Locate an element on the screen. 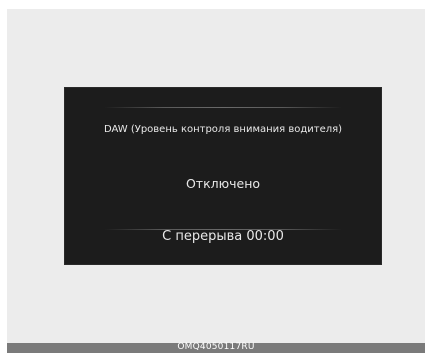  since-break-timer: С перерыва 00:00 is located at coordinates (223, 236).